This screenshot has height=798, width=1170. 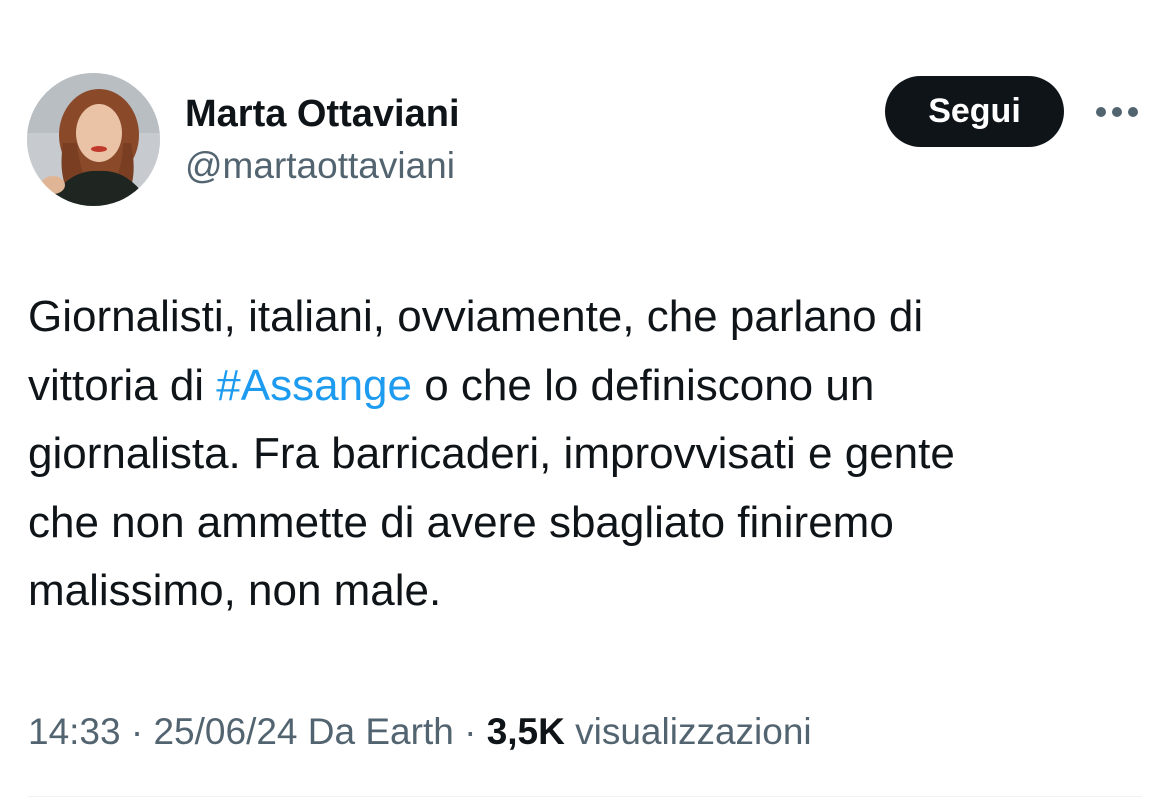 What do you see at coordinates (1117, 112) in the screenshot?
I see `more-horizontal-icon` at bounding box center [1117, 112].